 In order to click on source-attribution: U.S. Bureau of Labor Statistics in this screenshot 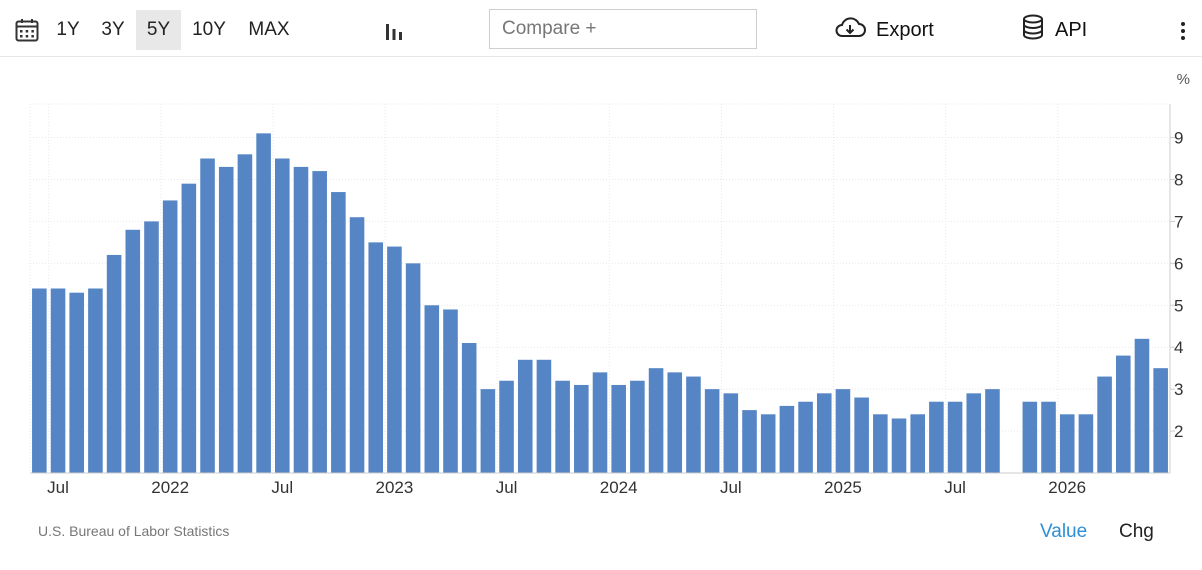, I will do `click(134, 531)`.